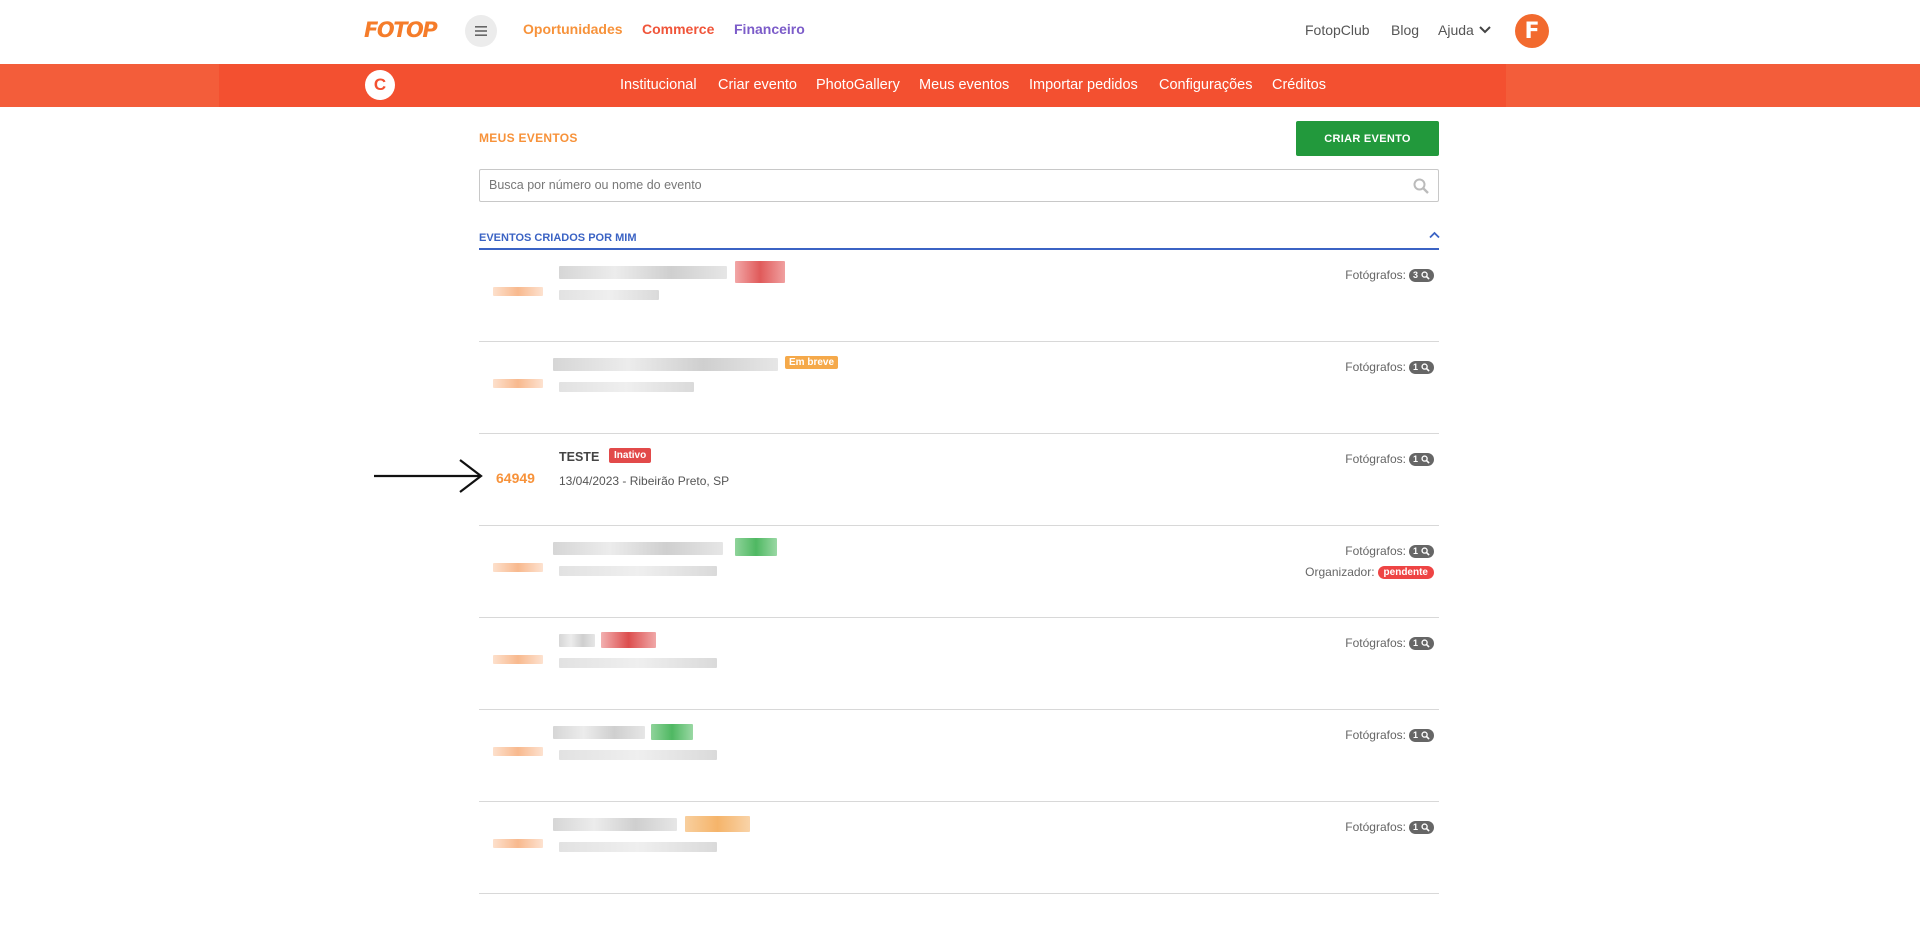  I want to click on hamburger-menu-button, so click(481, 31).